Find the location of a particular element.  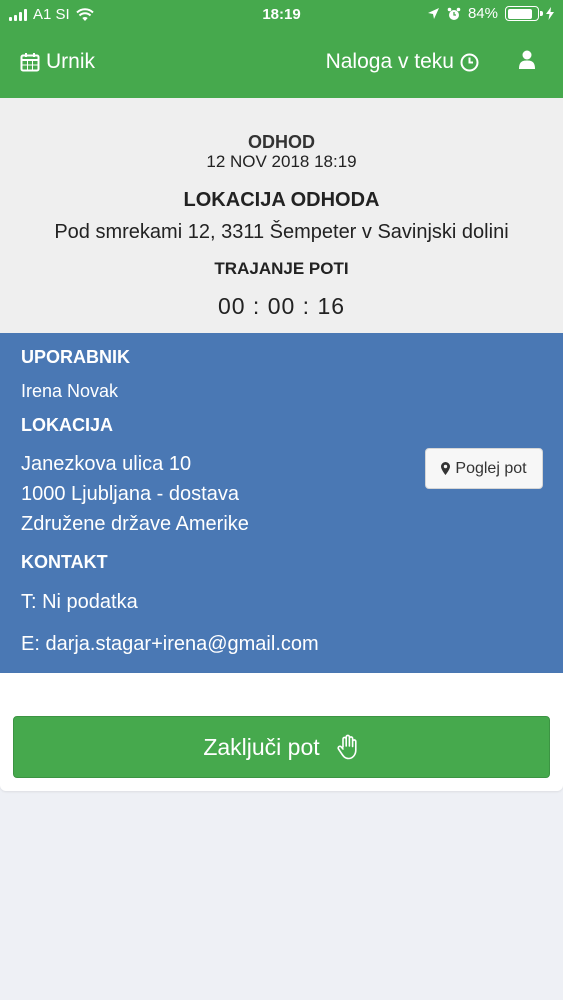

charging-icon is located at coordinates (550, 13).